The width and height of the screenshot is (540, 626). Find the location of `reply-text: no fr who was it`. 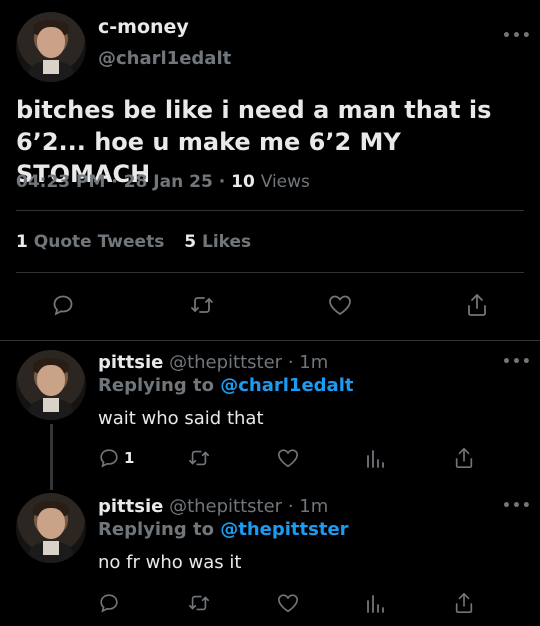

reply-text: no fr who was it is located at coordinates (170, 562).